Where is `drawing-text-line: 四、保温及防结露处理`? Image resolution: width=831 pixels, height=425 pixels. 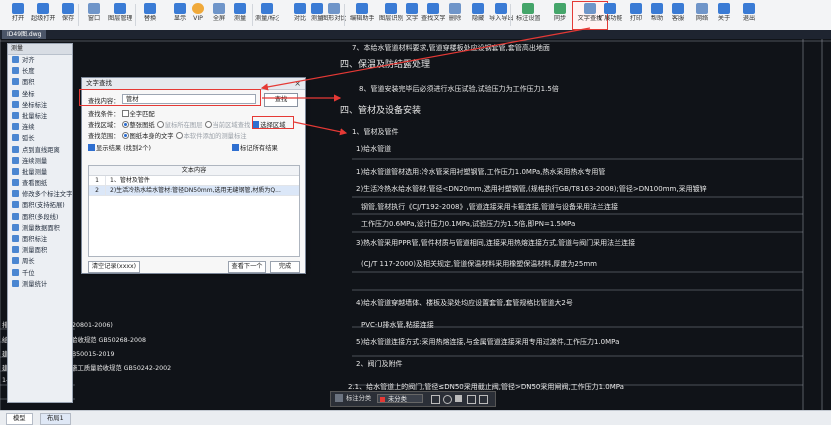 drawing-text-line: 四、保温及防结露处理 is located at coordinates (385, 65).